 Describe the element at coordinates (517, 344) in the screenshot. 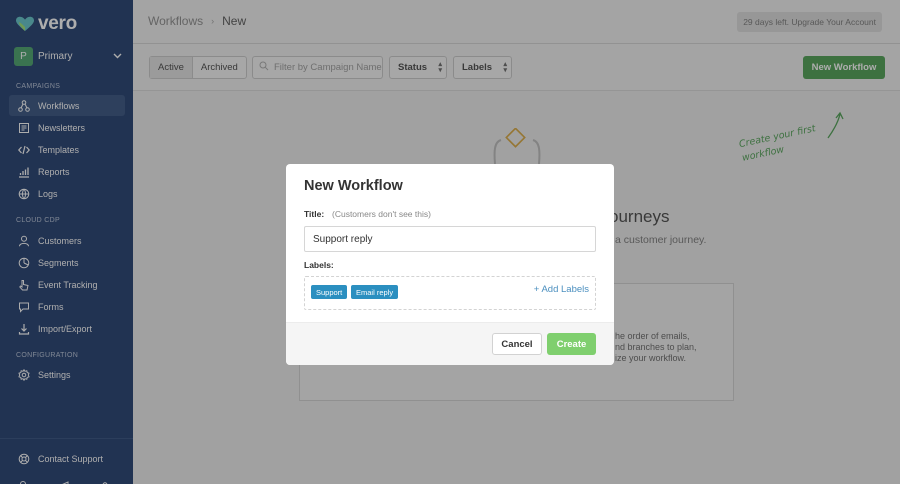

I see `cancel-button: Cancel` at that location.